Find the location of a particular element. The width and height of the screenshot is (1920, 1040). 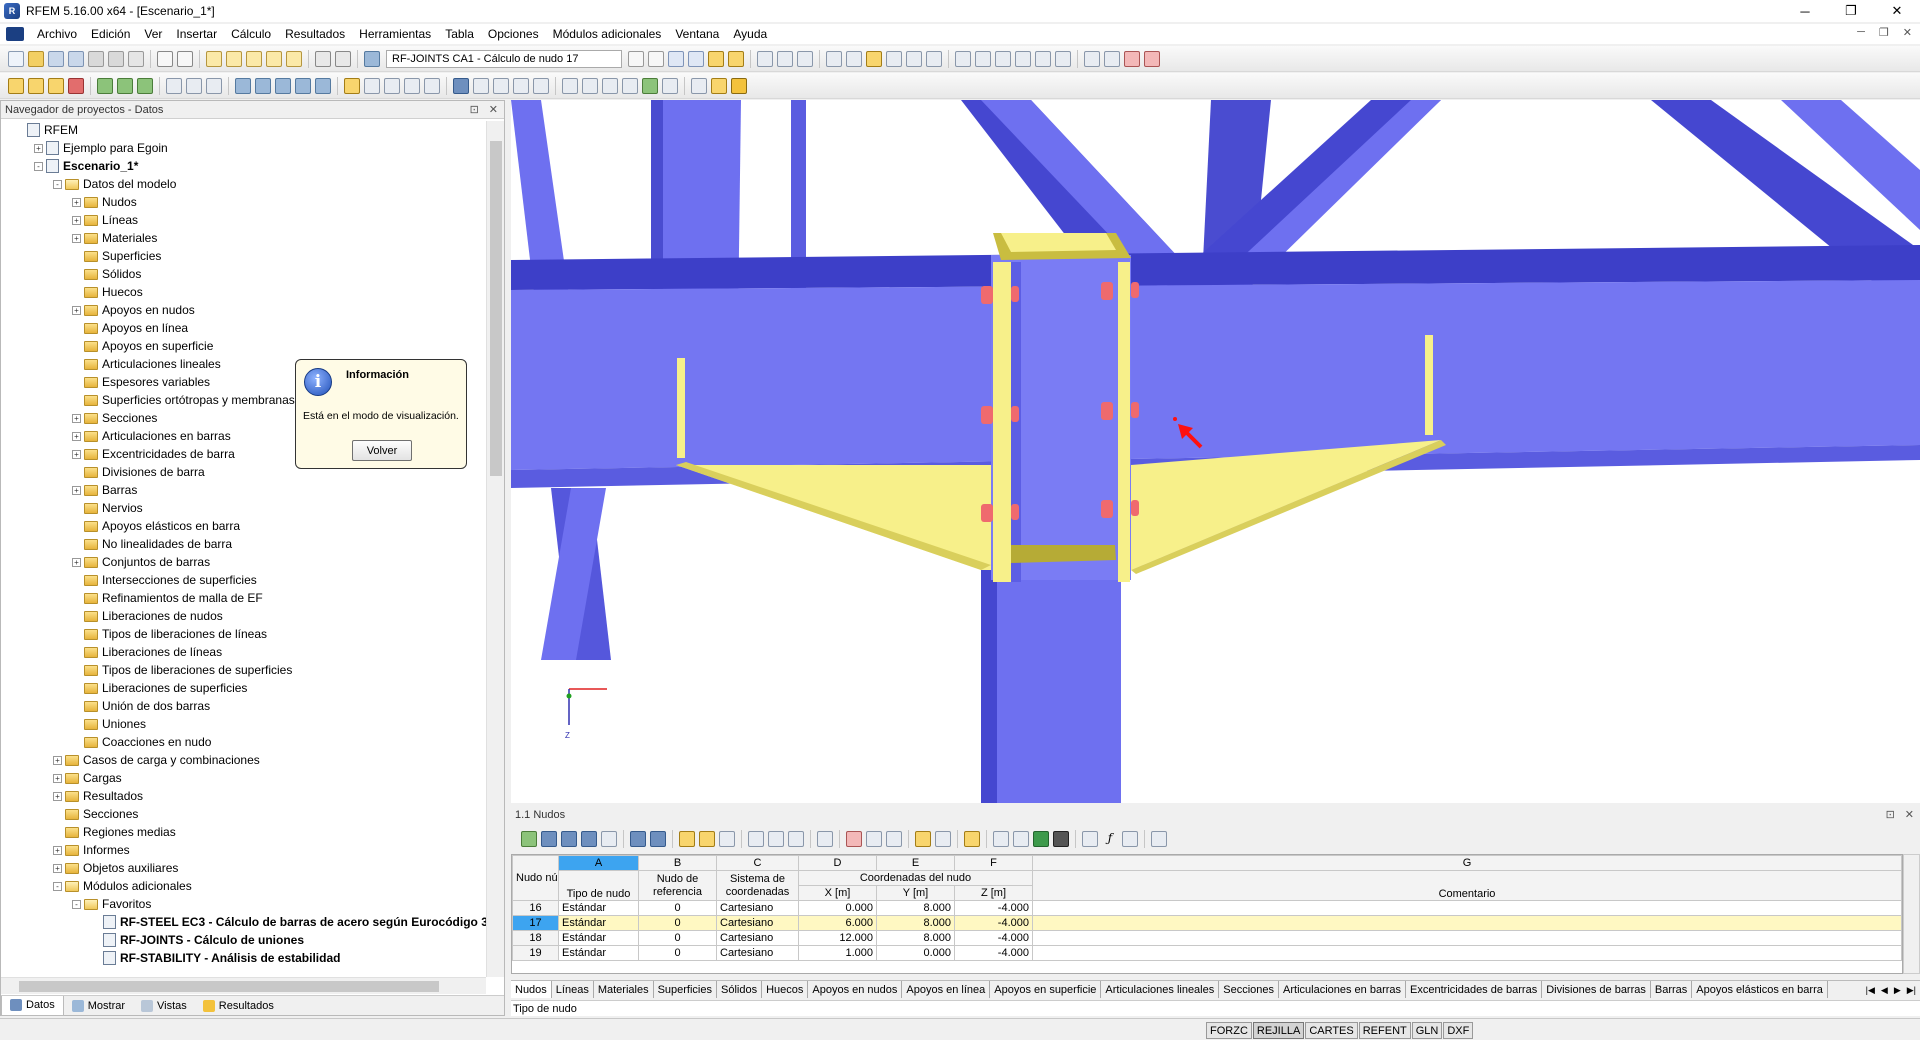

cell-x: 1.000 is located at coordinates (837, 953).